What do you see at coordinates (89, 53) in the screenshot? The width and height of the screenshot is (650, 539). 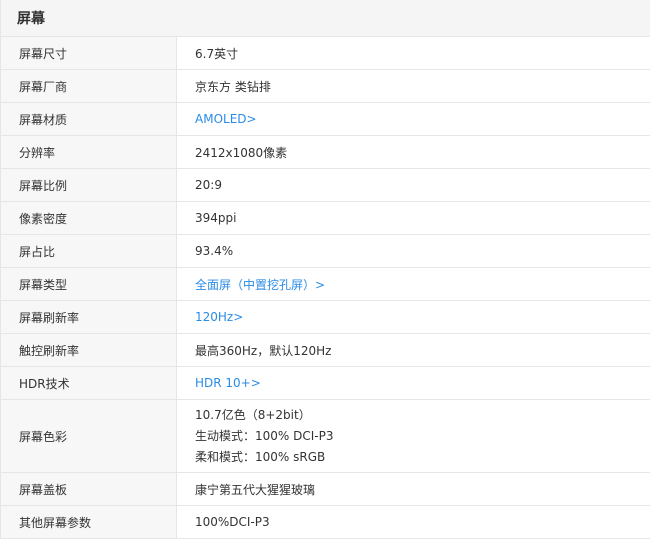 I see `spec-label: 屏幕尺寸` at bounding box center [89, 53].